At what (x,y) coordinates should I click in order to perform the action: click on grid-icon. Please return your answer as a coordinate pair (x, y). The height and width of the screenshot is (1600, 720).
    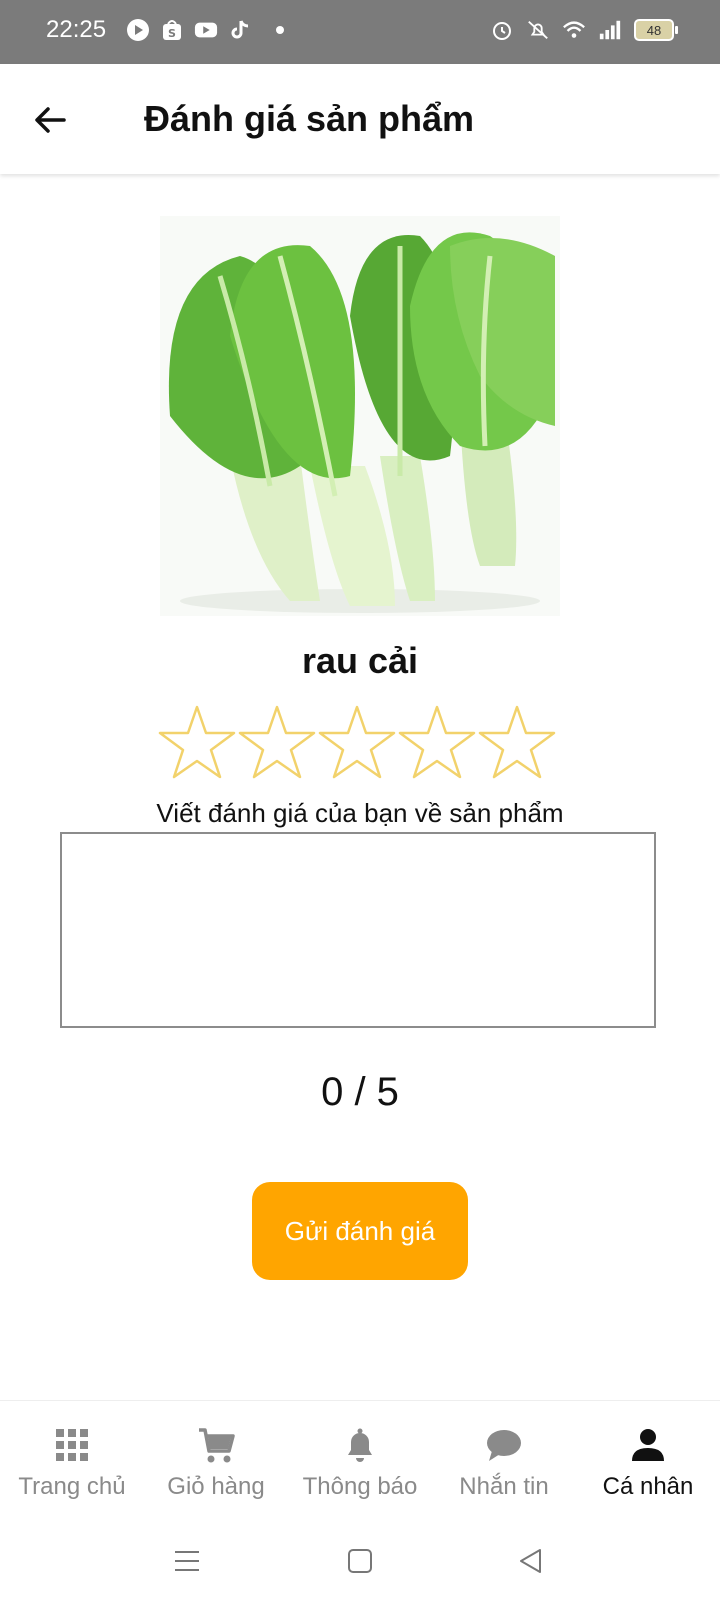
    Looking at the image, I should click on (72, 1445).